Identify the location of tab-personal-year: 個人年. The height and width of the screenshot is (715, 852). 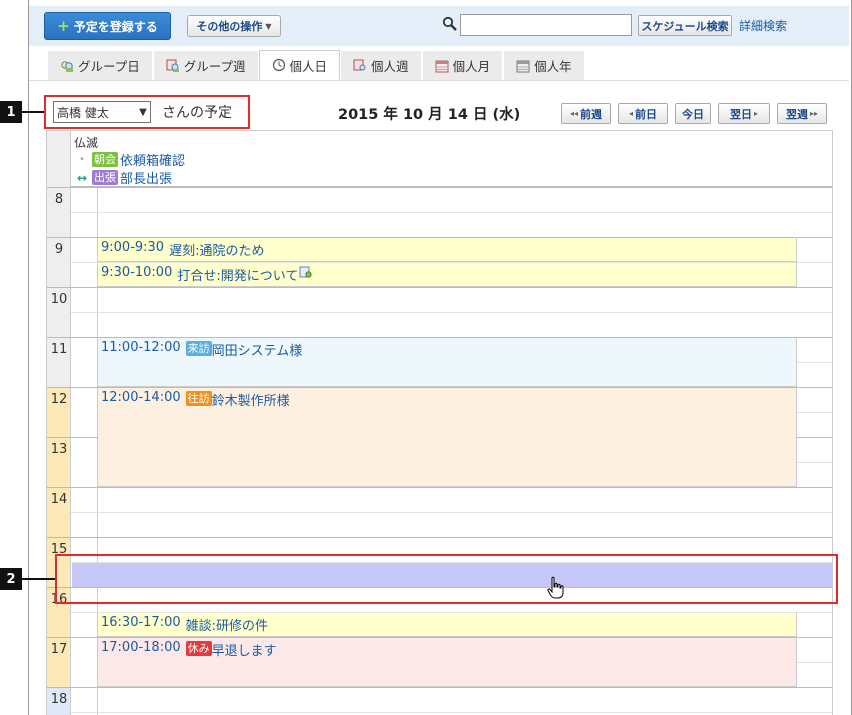
(544, 65).